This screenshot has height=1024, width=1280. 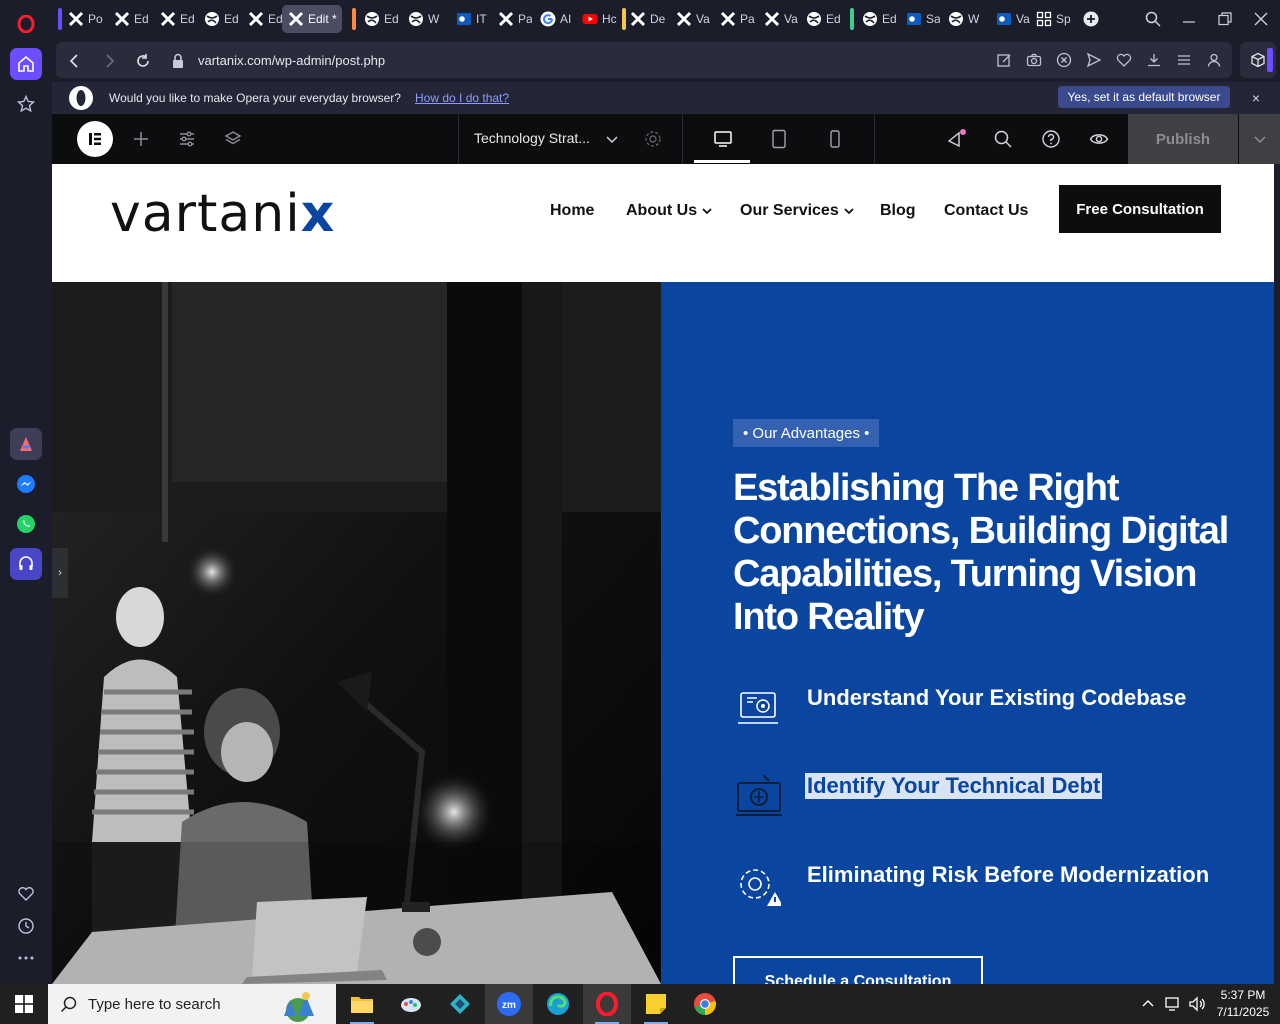 What do you see at coordinates (26, 24) in the screenshot?
I see `opera-menu-icon` at bounding box center [26, 24].